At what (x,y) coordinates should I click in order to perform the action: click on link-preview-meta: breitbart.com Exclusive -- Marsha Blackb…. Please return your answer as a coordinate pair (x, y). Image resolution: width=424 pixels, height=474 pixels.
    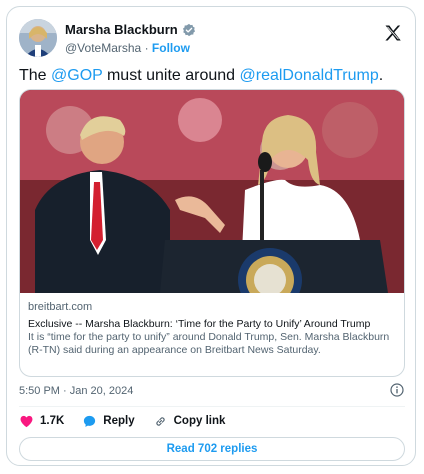
    Looking at the image, I should click on (213, 329).